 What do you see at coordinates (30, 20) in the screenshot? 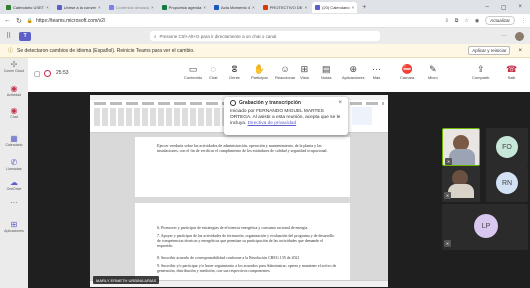
I see `lock-icon: 🔒` at bounding box center [30, 20].